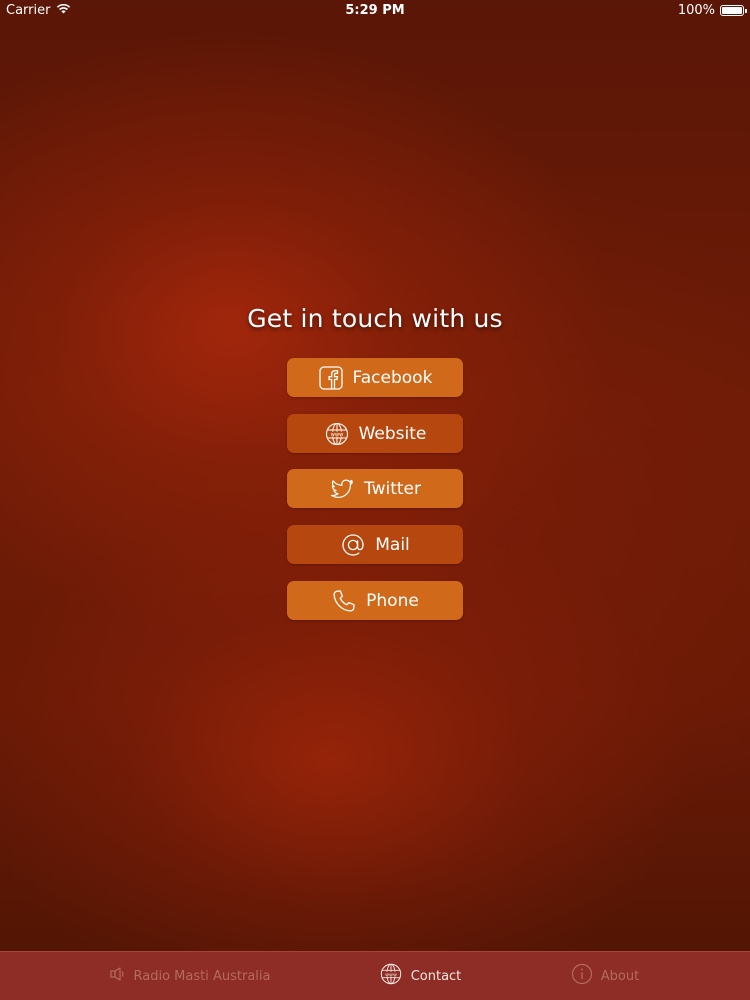 The height and width of the screenshot is (1000, 750). What do you see at coordinates (392, 433) in the screenshot?
I see `website-button-label: Website` at bounding box center [392, 433].